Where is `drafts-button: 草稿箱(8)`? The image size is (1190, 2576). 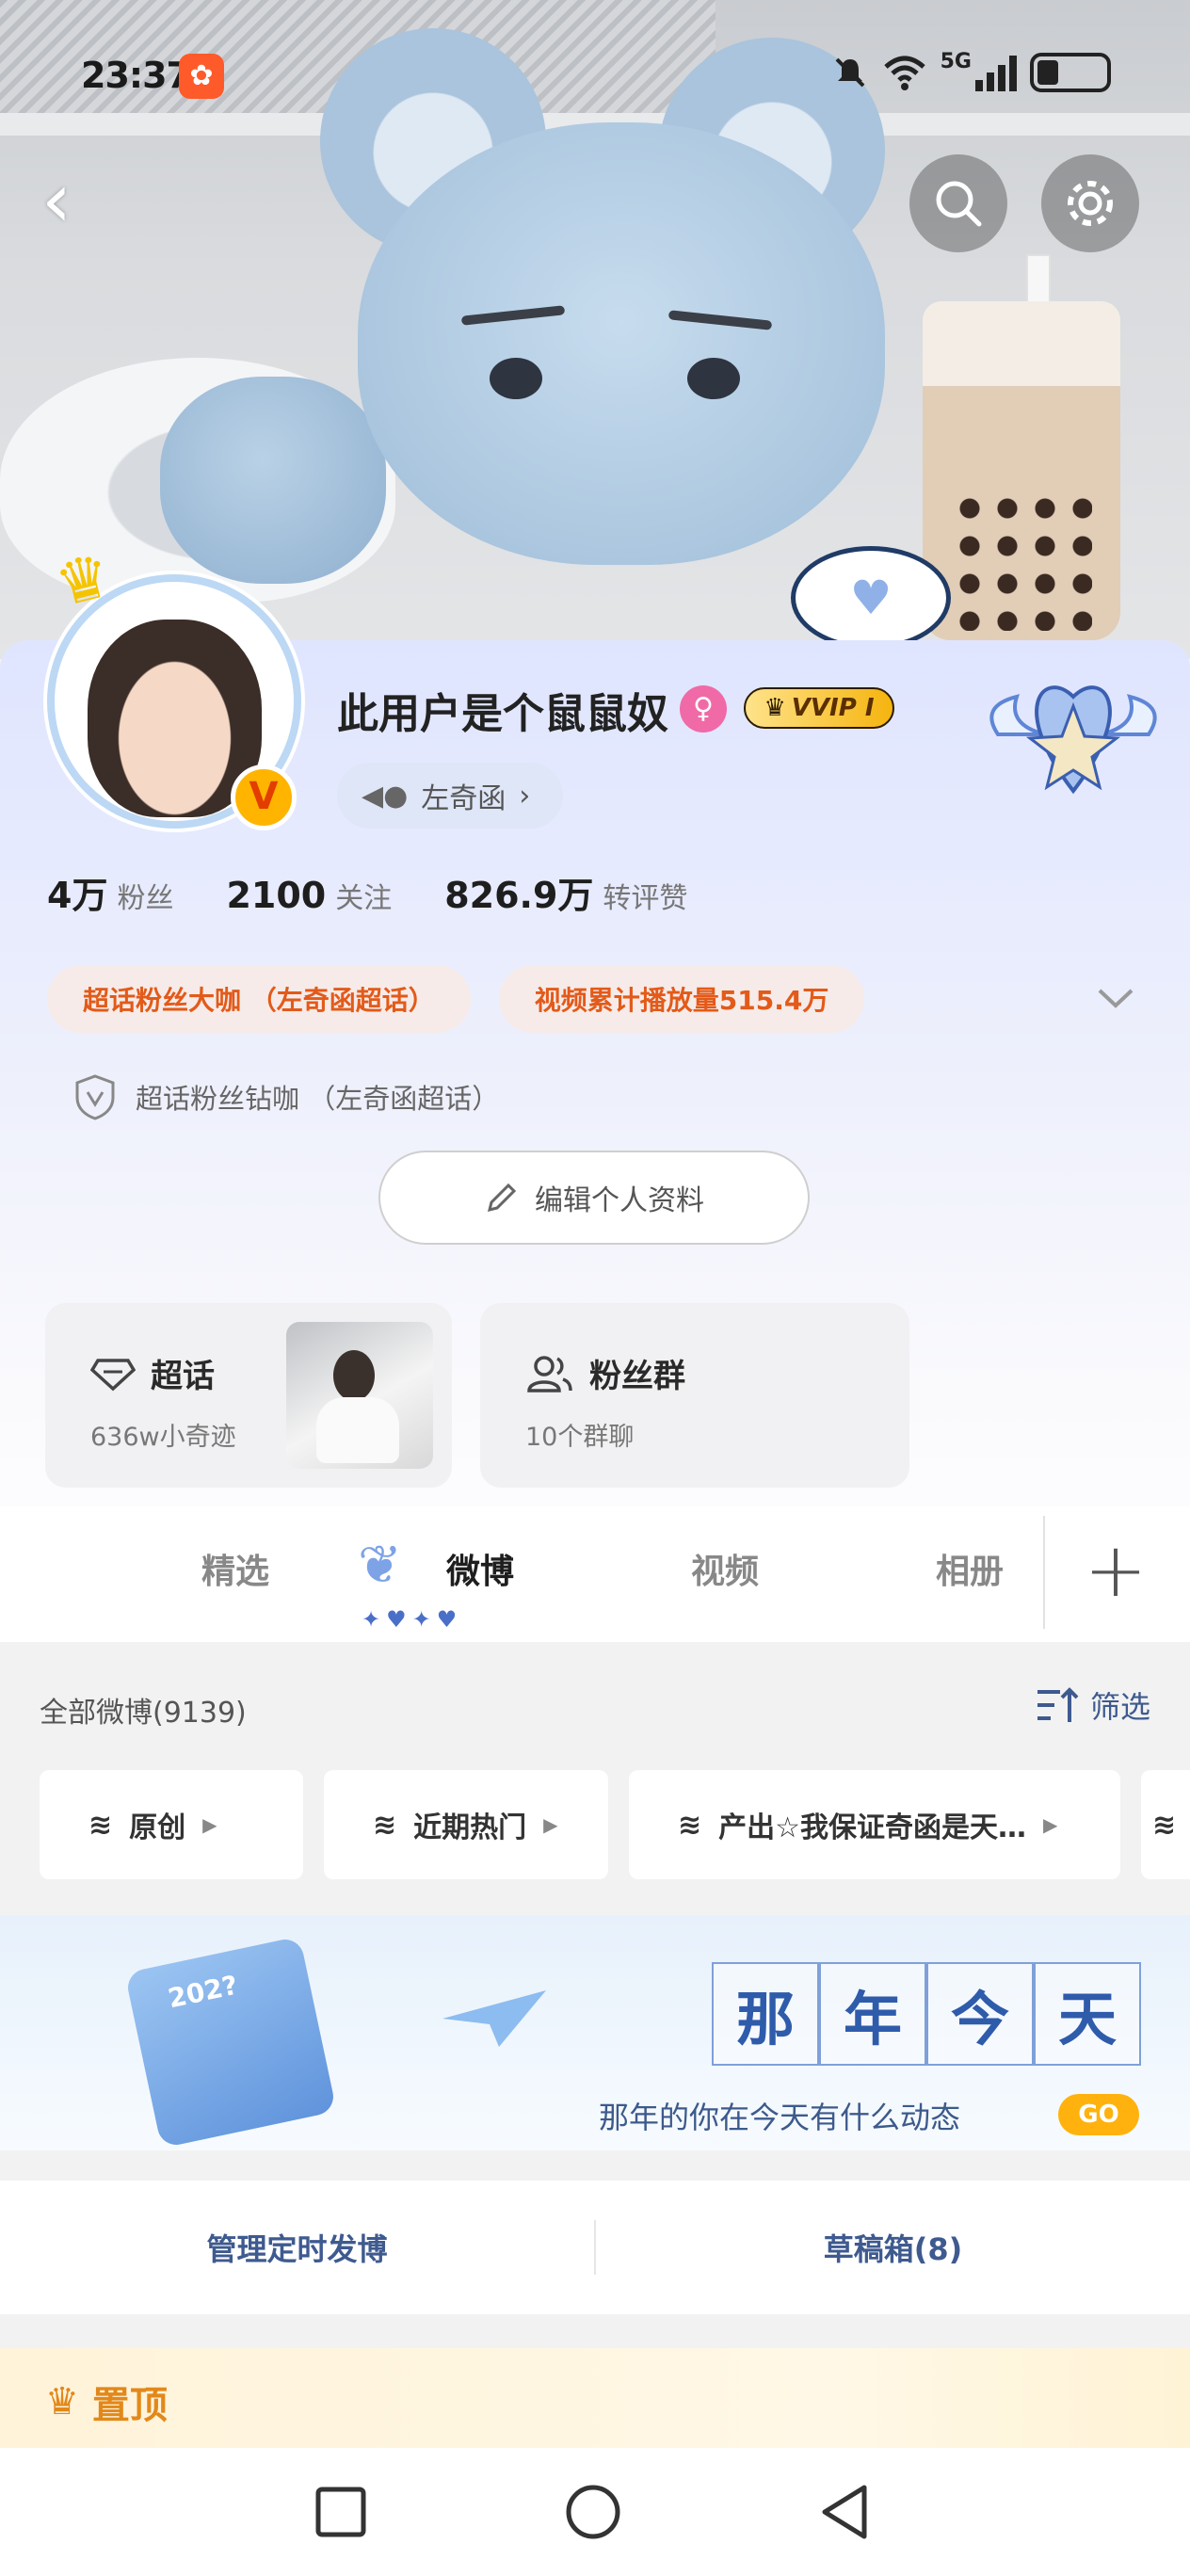 drafts-button: 草稿箱(8) is located at coordinates (893, 2247).